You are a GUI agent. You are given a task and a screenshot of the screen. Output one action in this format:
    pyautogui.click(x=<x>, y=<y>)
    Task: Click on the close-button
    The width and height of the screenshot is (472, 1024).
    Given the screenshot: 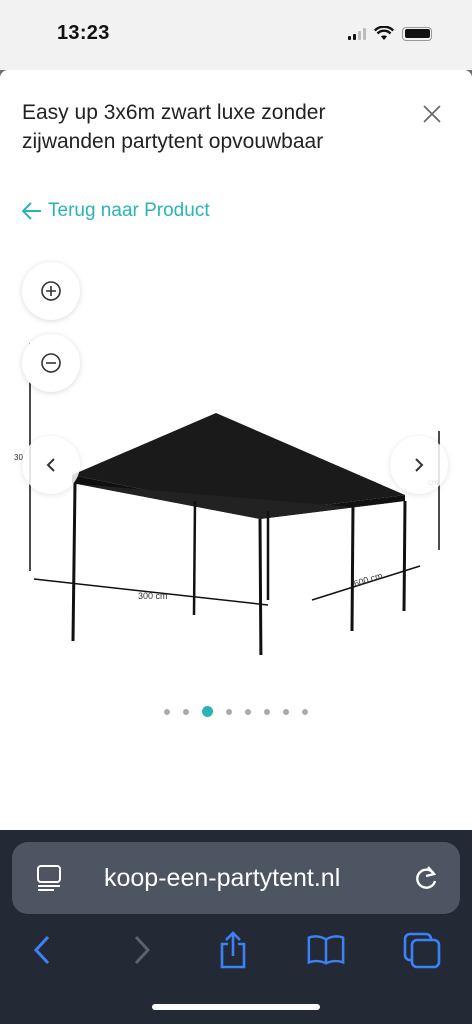 What is the action you would take?
    pyautogui.click(x=432, y=114)
    